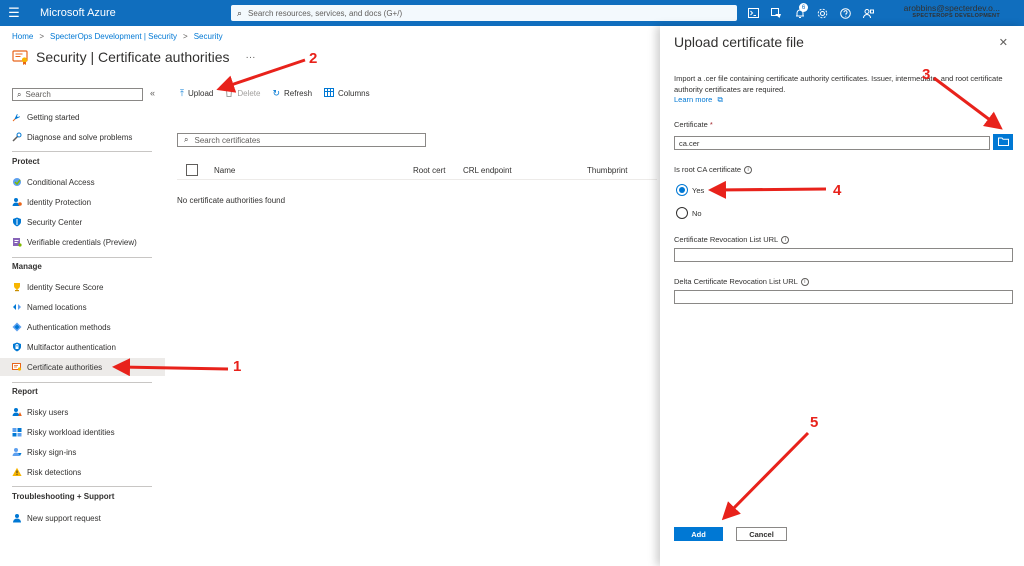 This screenshot has width=1024, height=566. What do you see at coordinates (88, 222) in the screenshot?
I see `nav-item-security-center: Security Center` at bounding box center [88, 222].